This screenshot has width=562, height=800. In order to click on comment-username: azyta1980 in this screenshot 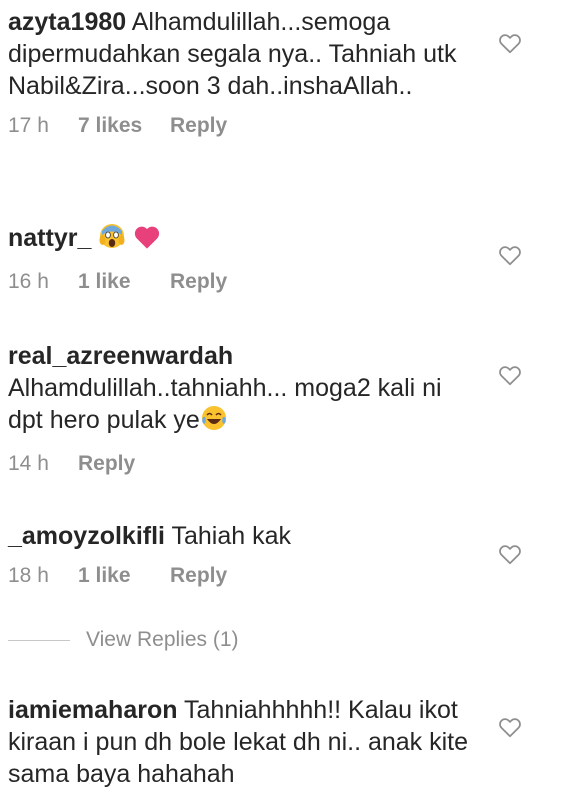, I will do `click(67, 22)`.